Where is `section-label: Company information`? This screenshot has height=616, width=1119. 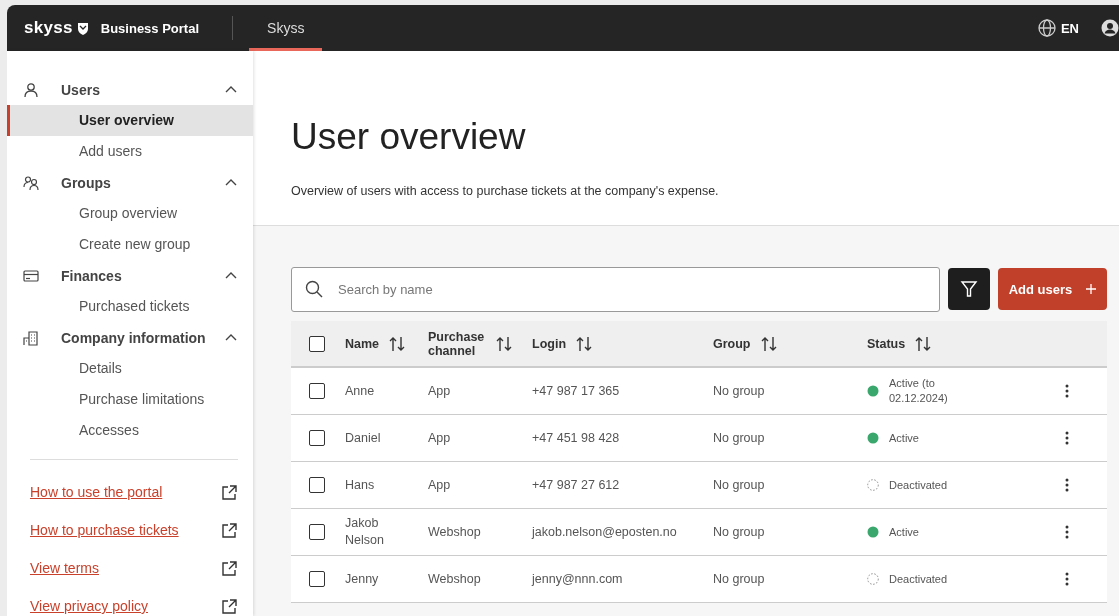
section-label: Company information is located at coordinates (134, 337).